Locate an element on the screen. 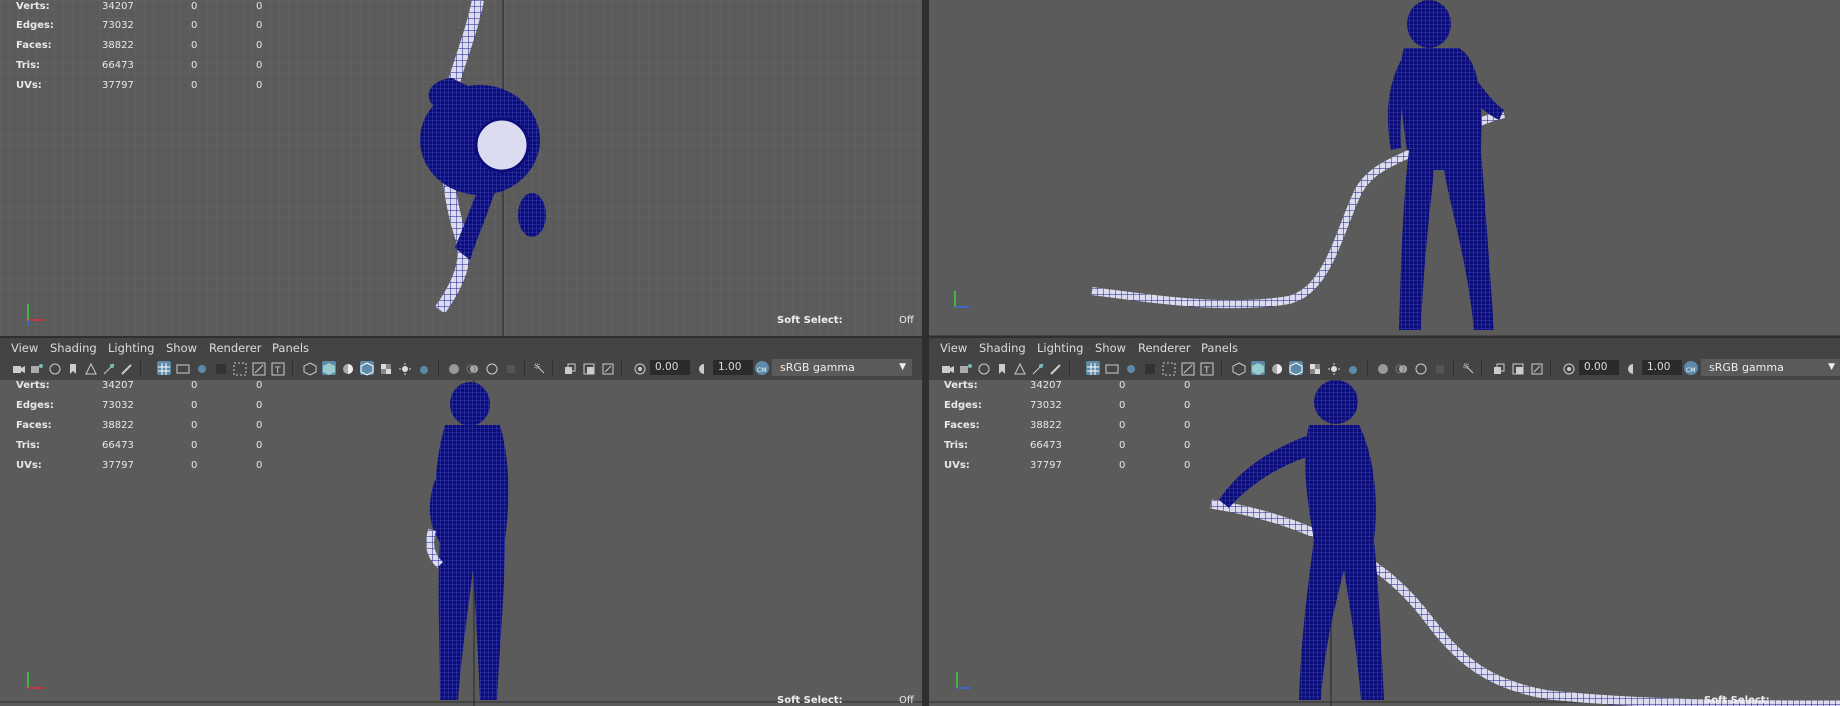 This screenshot has width=1840, height=706. pane-divider-horizontal is located at coordinates (920, 337).